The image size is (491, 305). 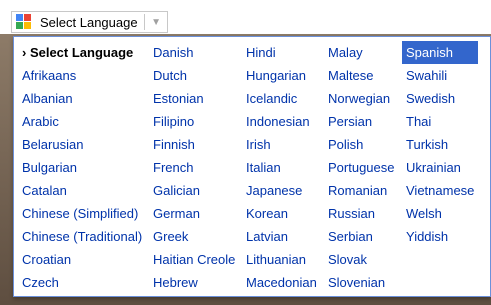 I want to click on menu-item-yiddish: Yiddish, so click(x=440, y=236).